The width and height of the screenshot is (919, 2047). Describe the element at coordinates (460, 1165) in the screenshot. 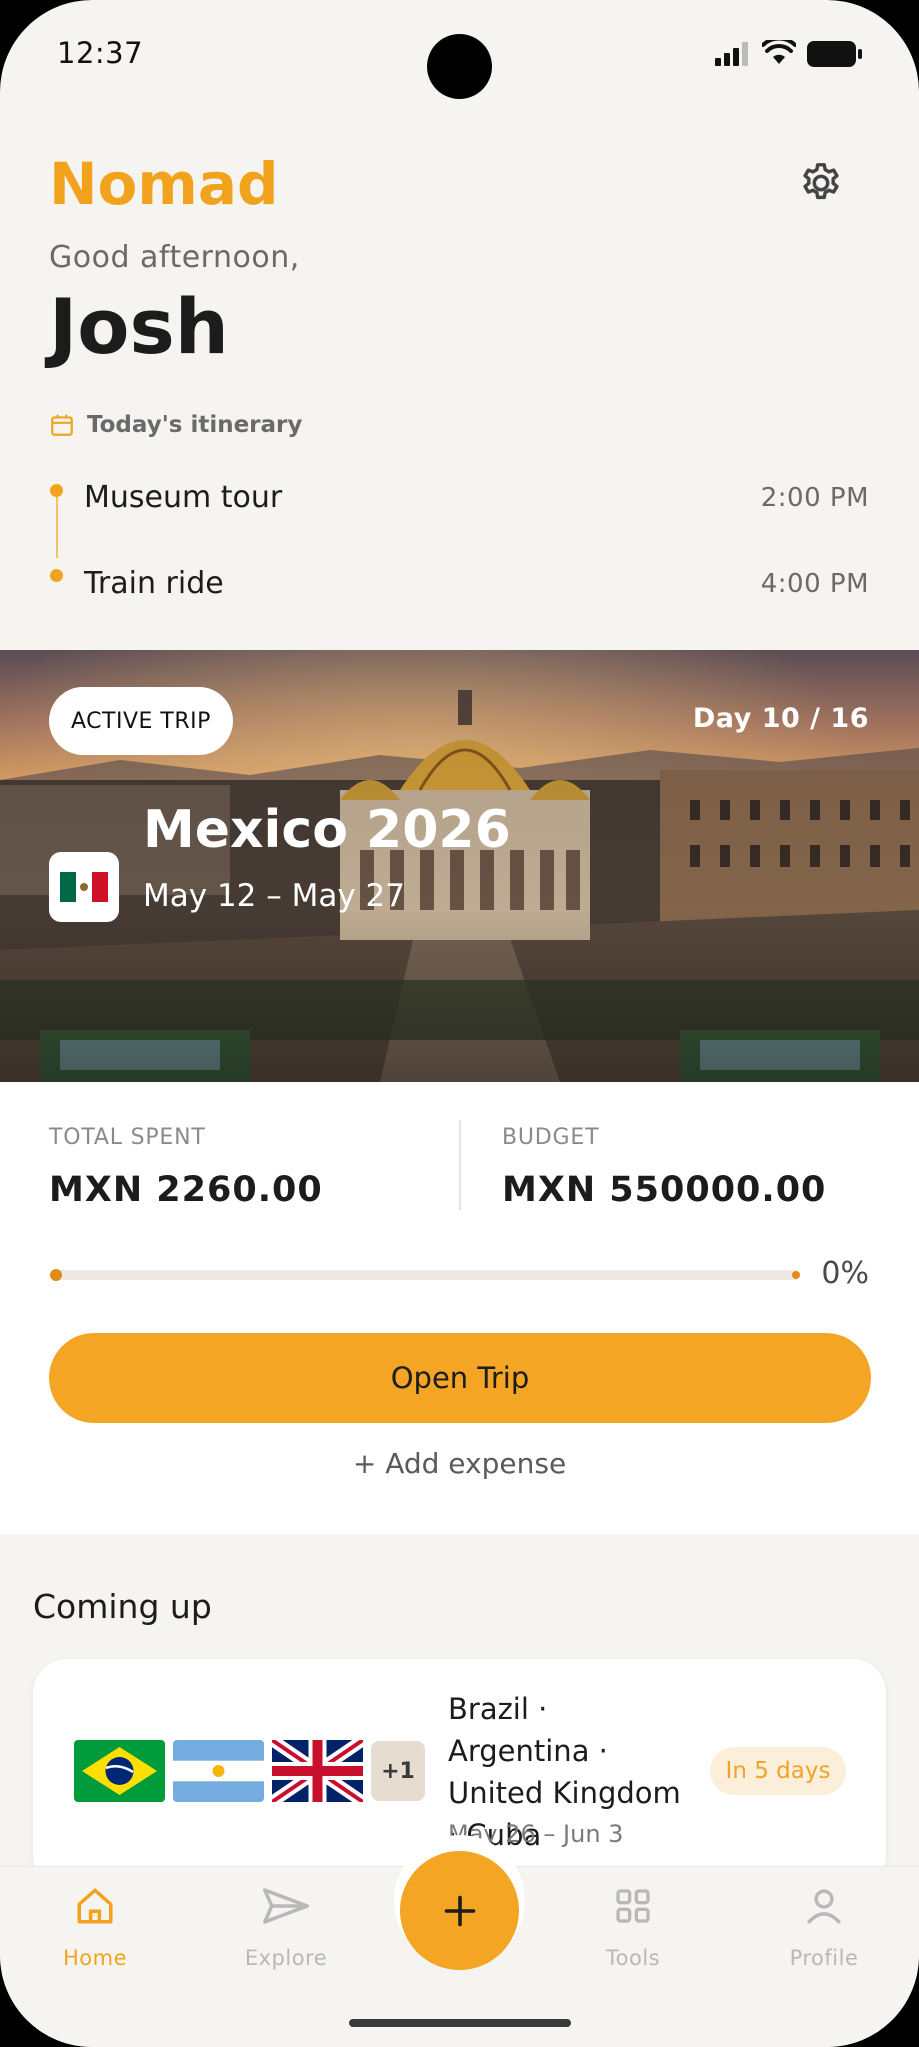

I see `divider` at that location.